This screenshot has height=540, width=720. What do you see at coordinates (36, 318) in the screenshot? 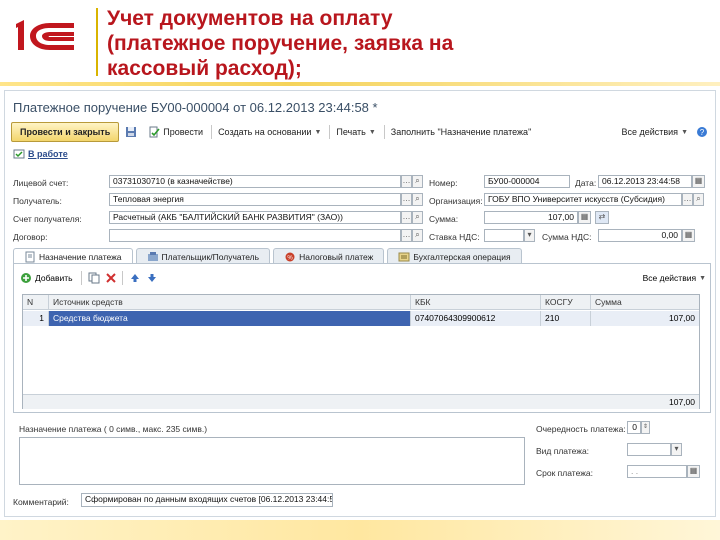
I see `cell-n: 1` at bounding box center [36, 318].